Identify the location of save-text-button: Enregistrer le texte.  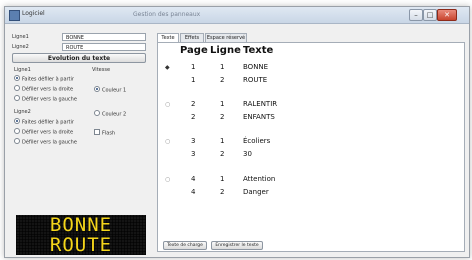
(237, 245).